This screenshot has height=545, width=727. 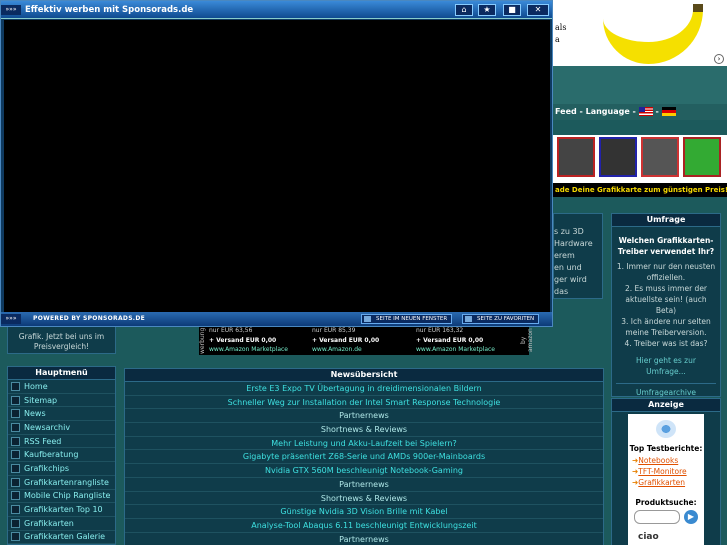 I want to click on review-link: ➜Notebooks, so click(x=668, y=460).